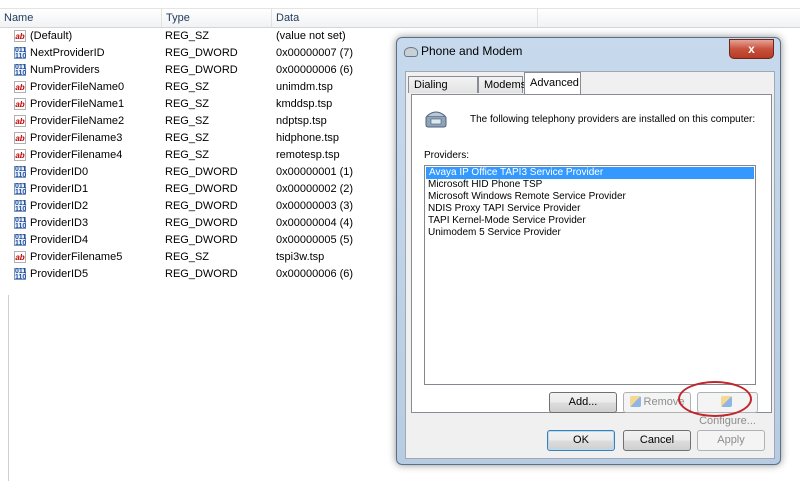 Image resolution: width=800 pixels, height=481 pixels. What do you see at coordinates (77, 121) in the screenshot?
I see `value-name: ProviderFileName2` at bounding box center [77, 121].